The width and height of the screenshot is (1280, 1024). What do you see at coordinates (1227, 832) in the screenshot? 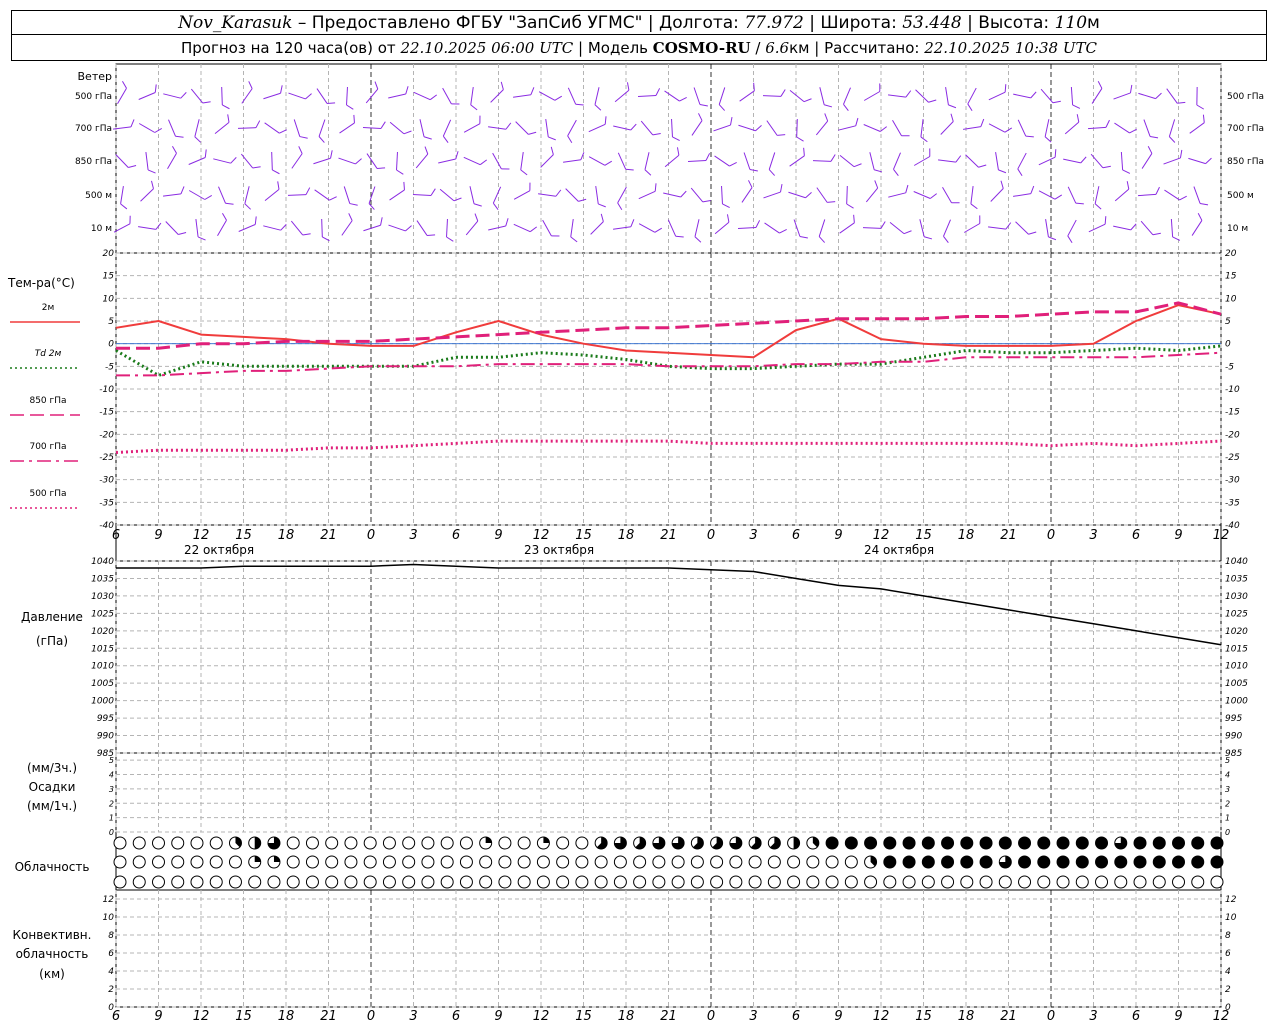
I see `precip-tick-right: 0` at bounding box center [1227, 832].